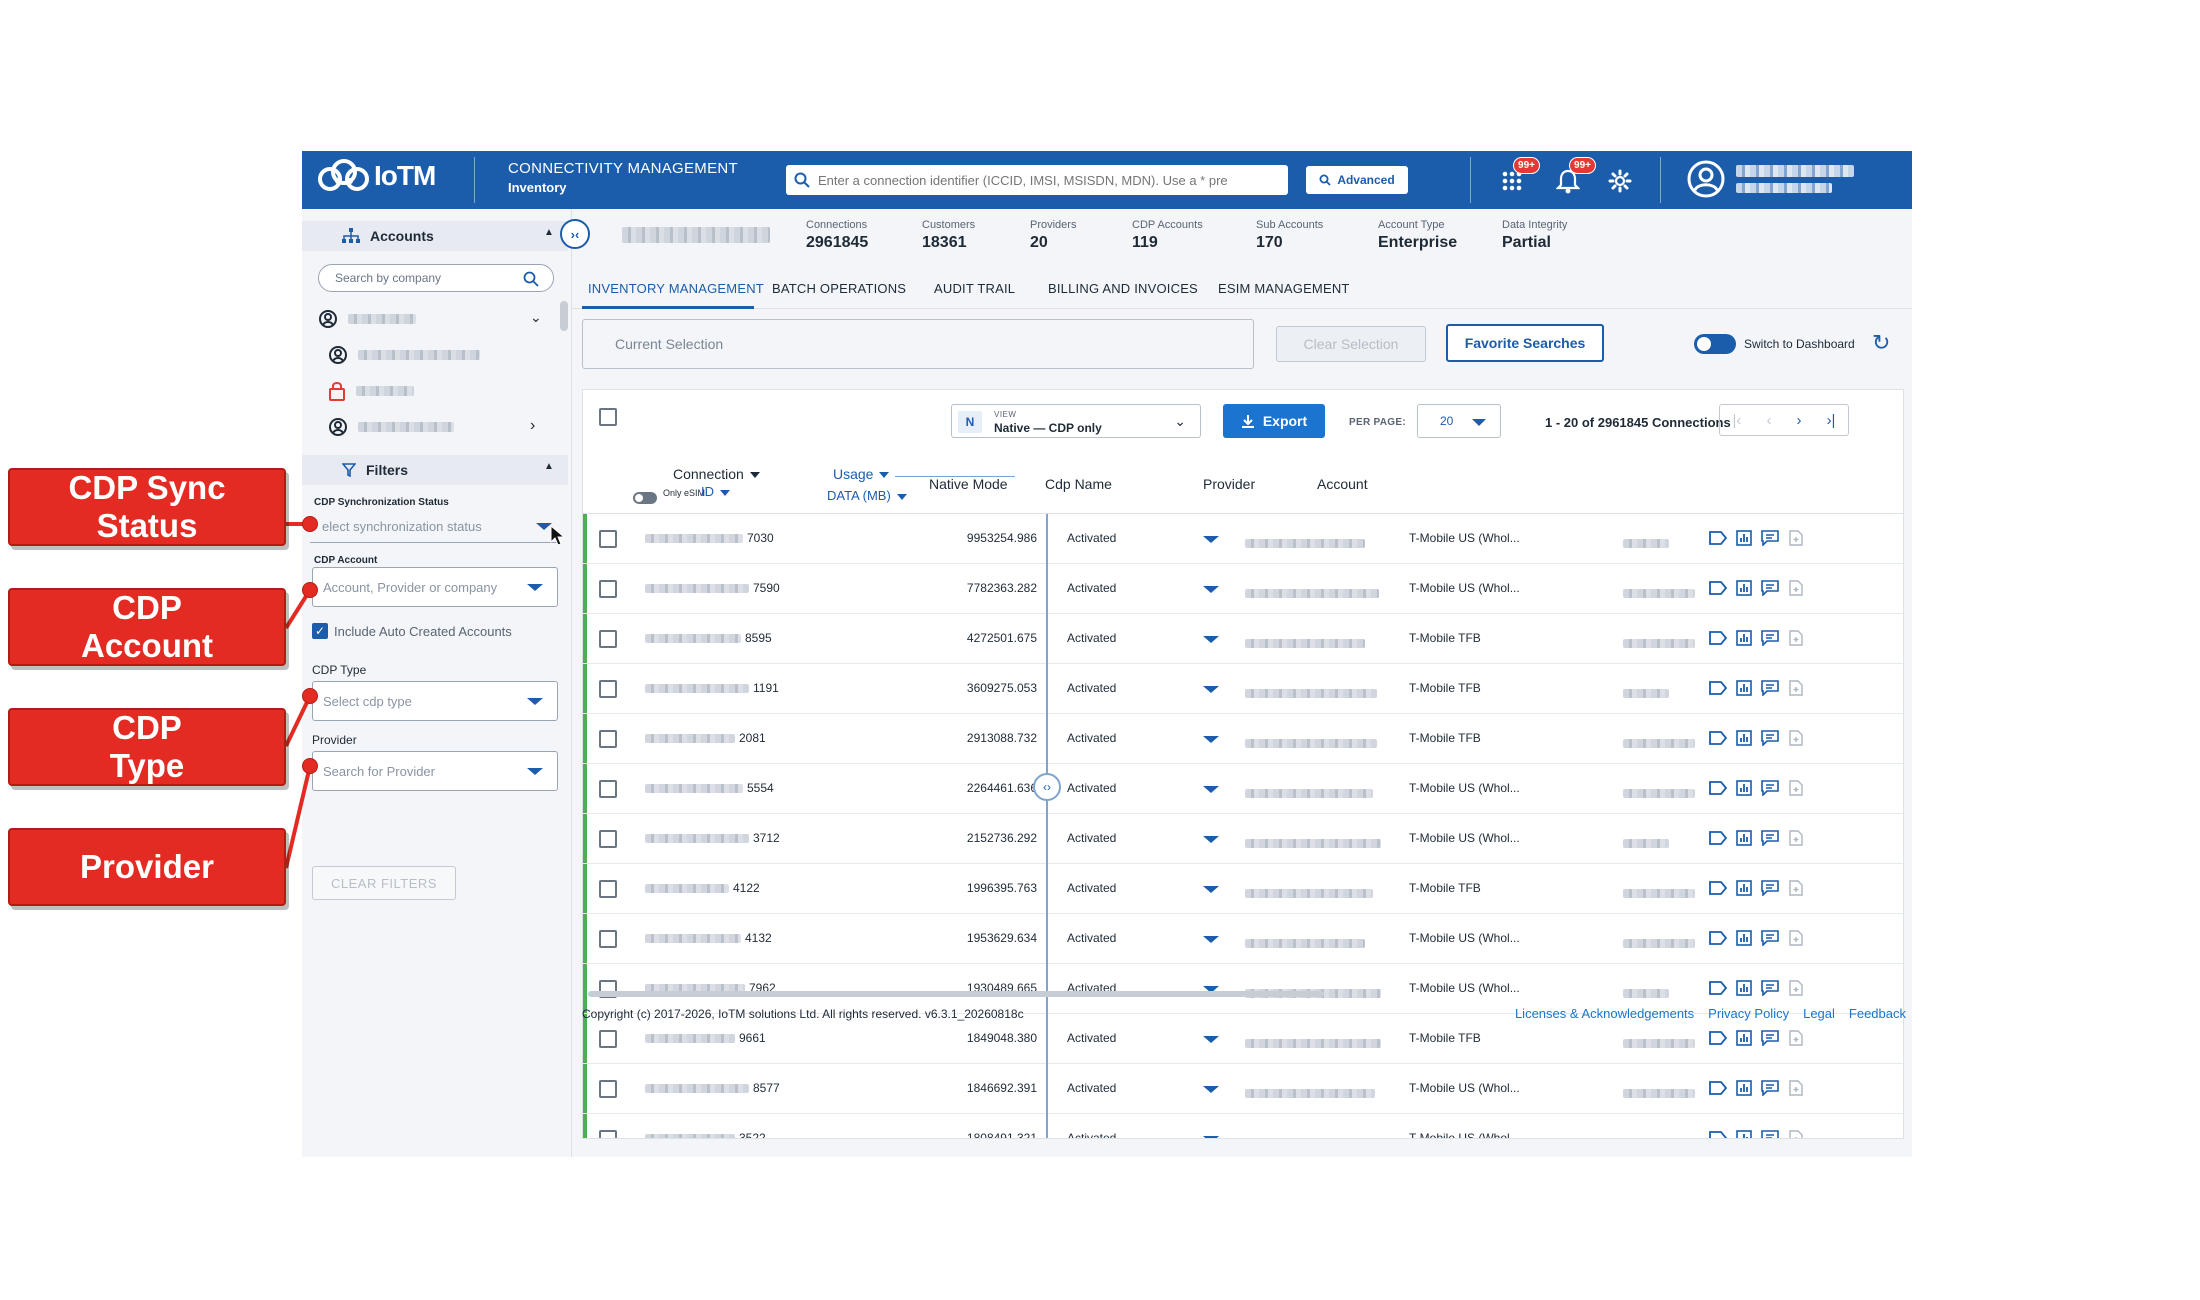 The width and height of the screenshot is (2200, 1300). What do you see at coordinates (1284, 288) in the screenshot?
I see `tab-esim-management: ESIM MANAGEMENT` at bounding box center [1284, 288].